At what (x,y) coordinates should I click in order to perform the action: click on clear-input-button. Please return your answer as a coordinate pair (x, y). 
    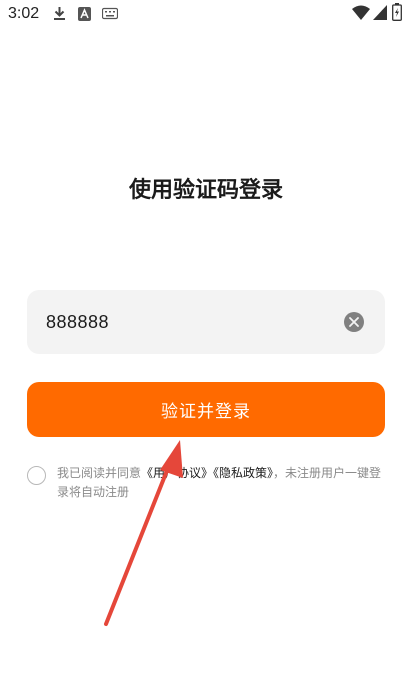
    Looking at the image, I should click on (354, 322).